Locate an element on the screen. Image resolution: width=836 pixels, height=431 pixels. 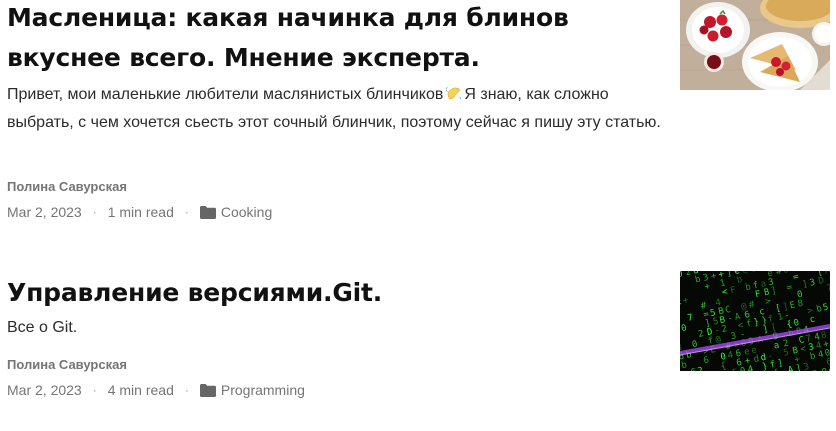
post-excerpt: Все о Git. is located at coordinates (42, 327).